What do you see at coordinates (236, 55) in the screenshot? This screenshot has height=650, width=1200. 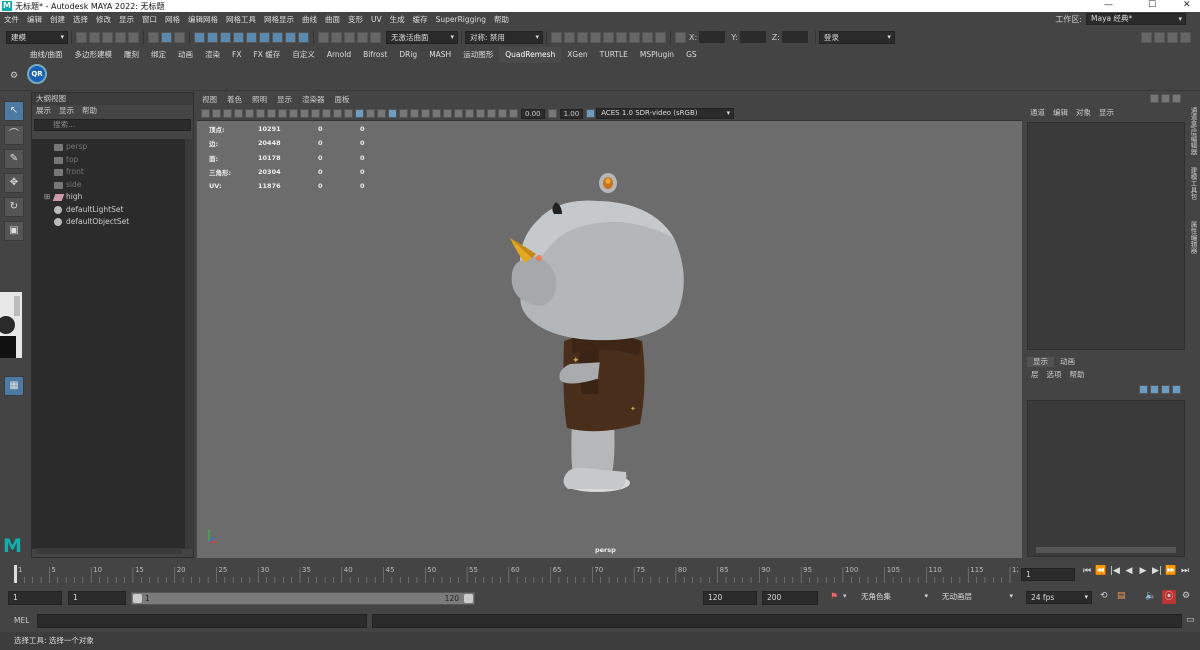 I see `shelf-tab-fx: FX` at bounding box center [236, 55].